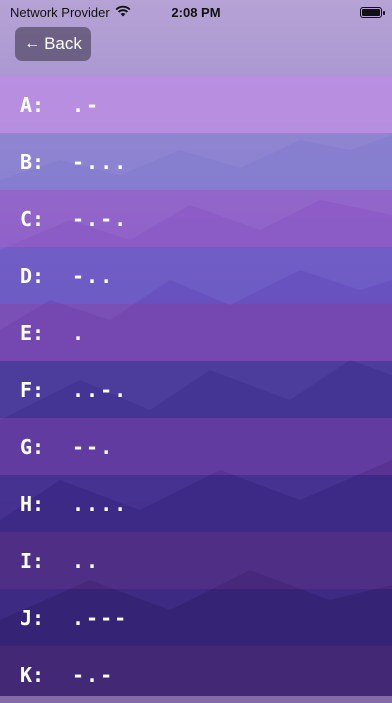  I want to click on battery-icon, so click(372, 12).